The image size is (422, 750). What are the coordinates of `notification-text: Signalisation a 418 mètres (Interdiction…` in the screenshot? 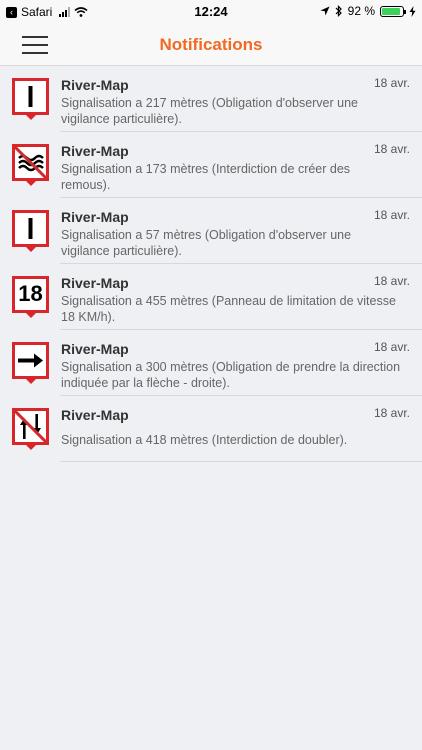 It's located at (204, 440).